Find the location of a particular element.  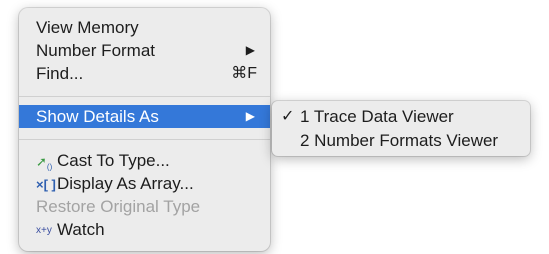

menu-item-label: Restore Original Type is located at coordinates (118, 206).